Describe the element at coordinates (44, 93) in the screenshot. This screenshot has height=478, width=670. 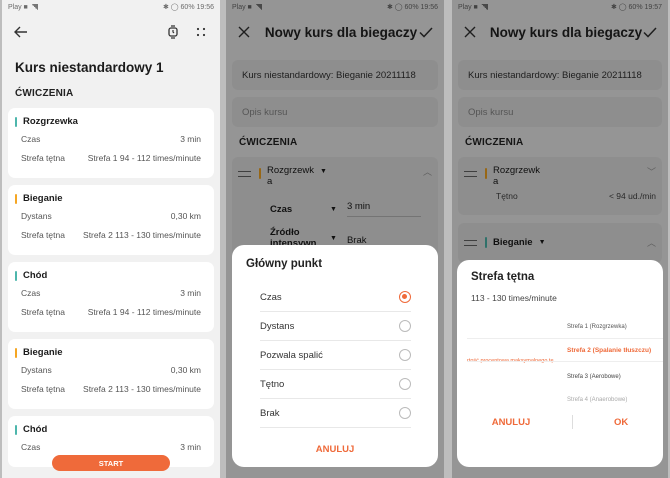
I see `section-heading: ĆWICZENIA` at that location.